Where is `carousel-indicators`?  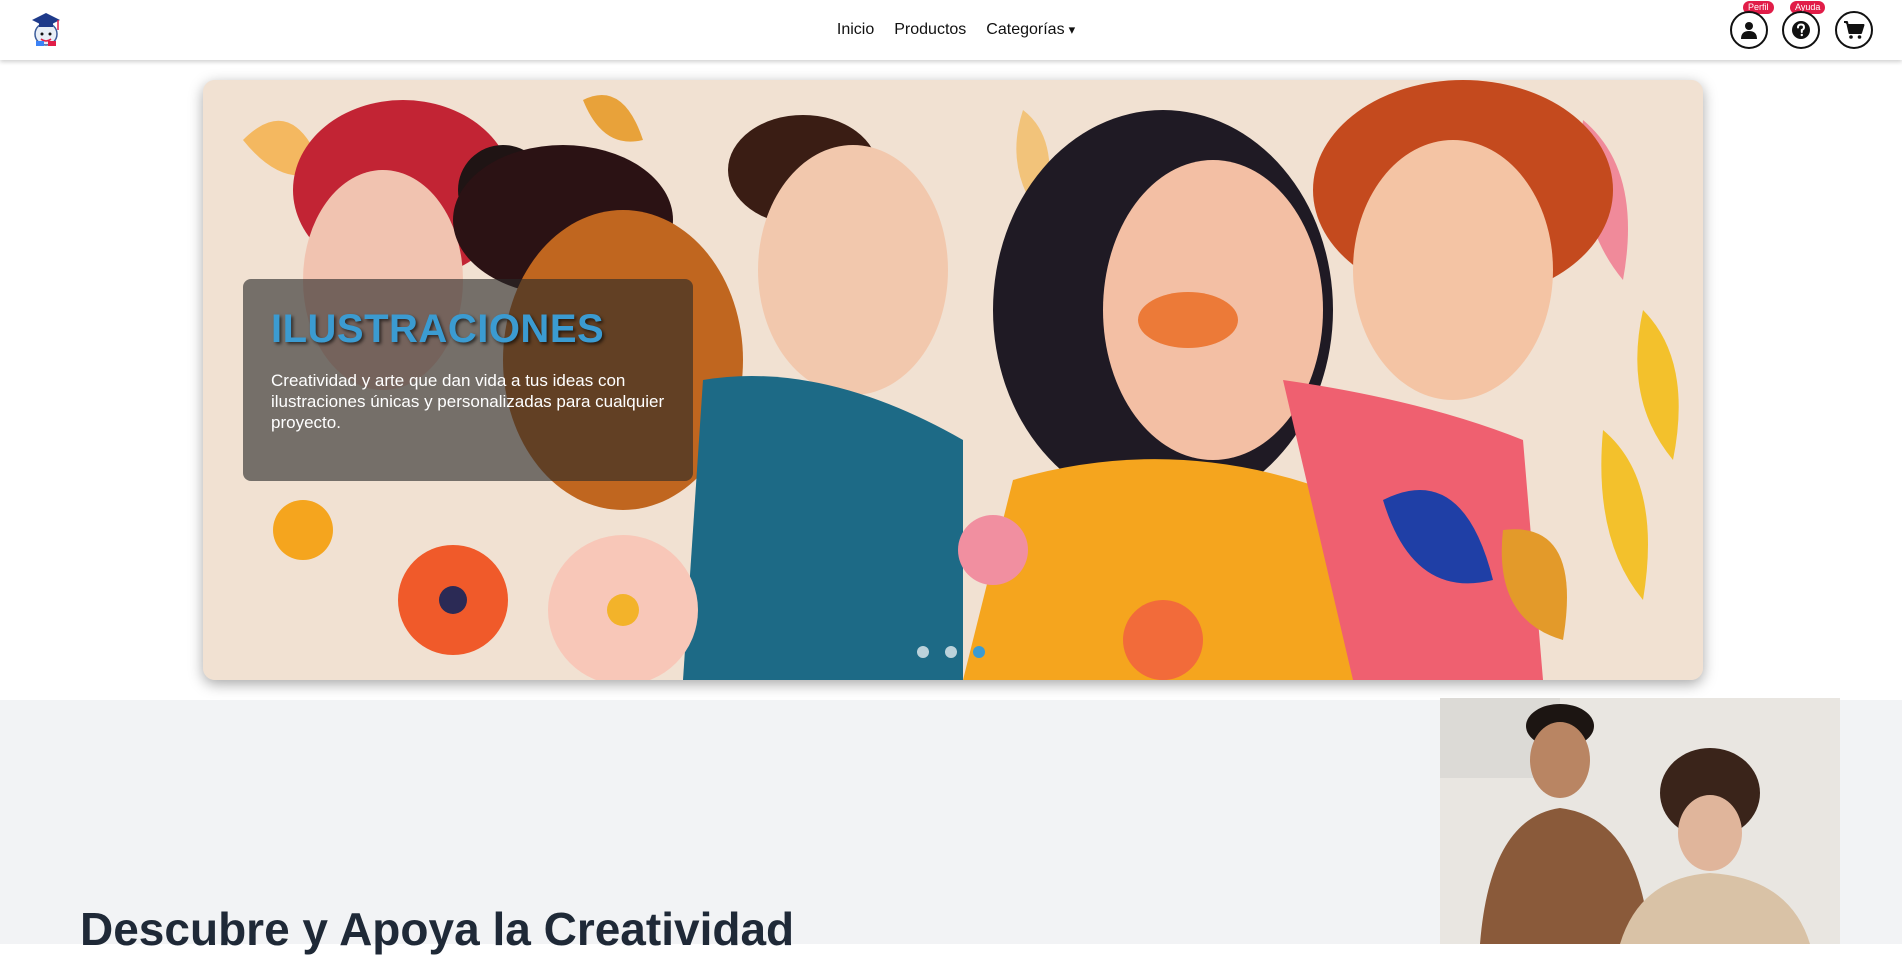 carousel-indicators is located at coordinates (951, 652).